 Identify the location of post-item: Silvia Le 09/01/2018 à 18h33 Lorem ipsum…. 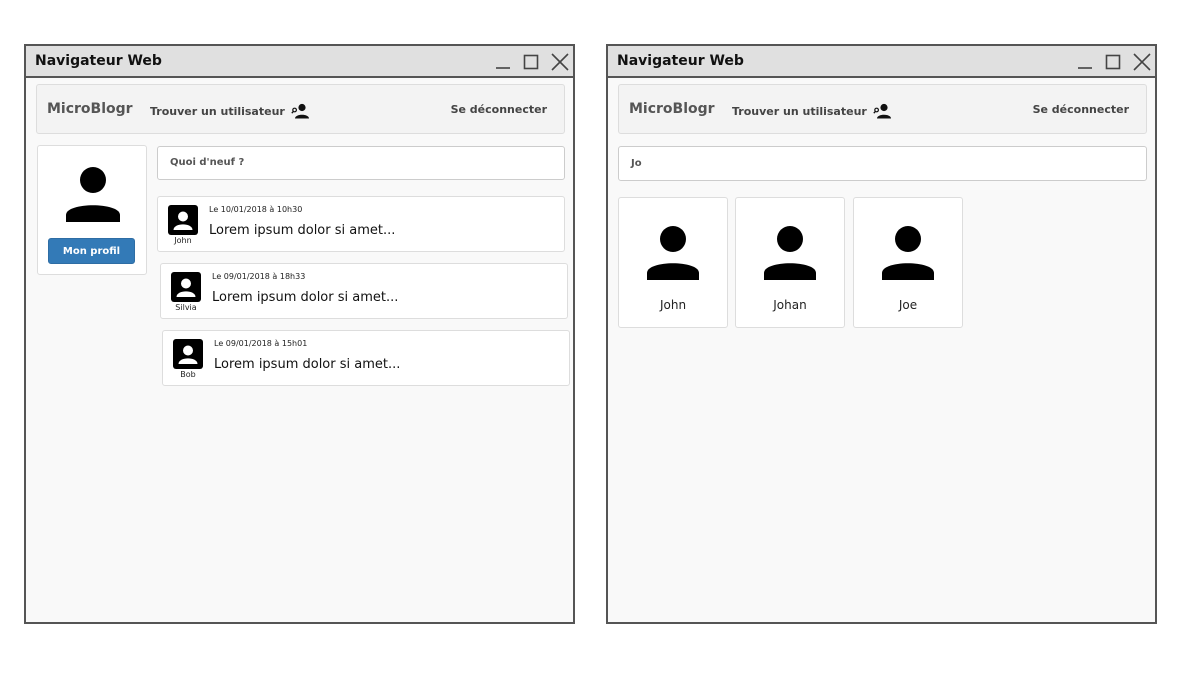
(364, 291).